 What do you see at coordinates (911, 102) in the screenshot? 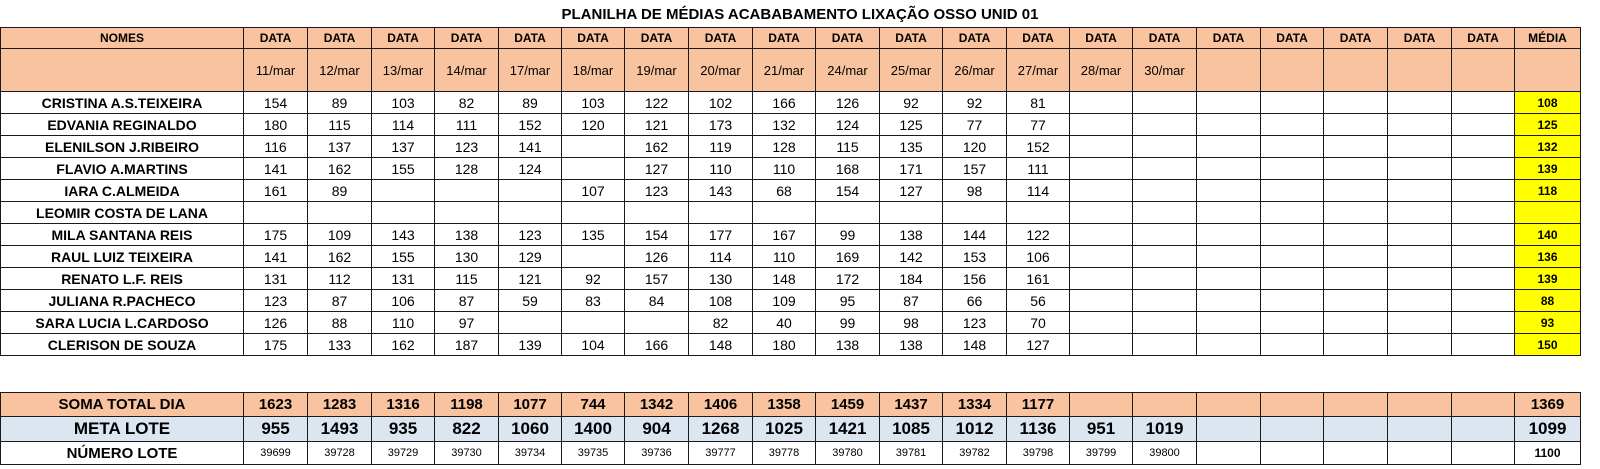
I see `value-cell: 92` at bounding box center [911, 102].